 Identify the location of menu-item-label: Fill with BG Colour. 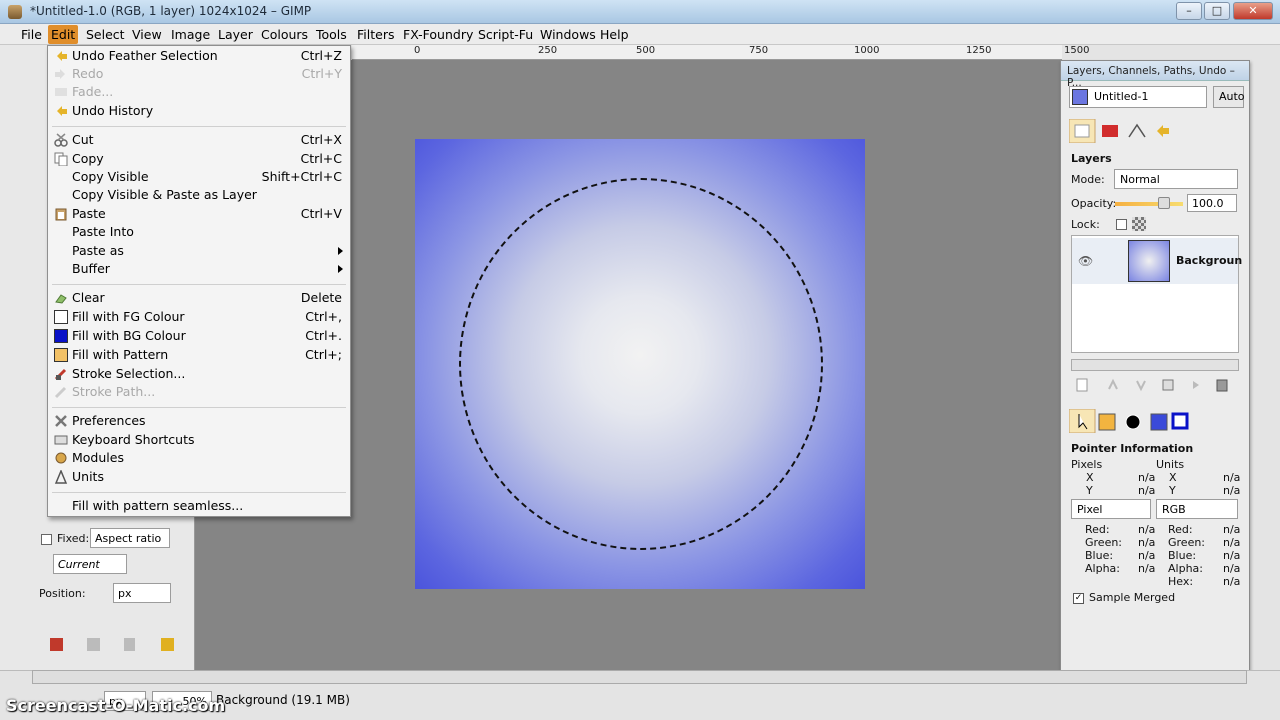
(129, 335).